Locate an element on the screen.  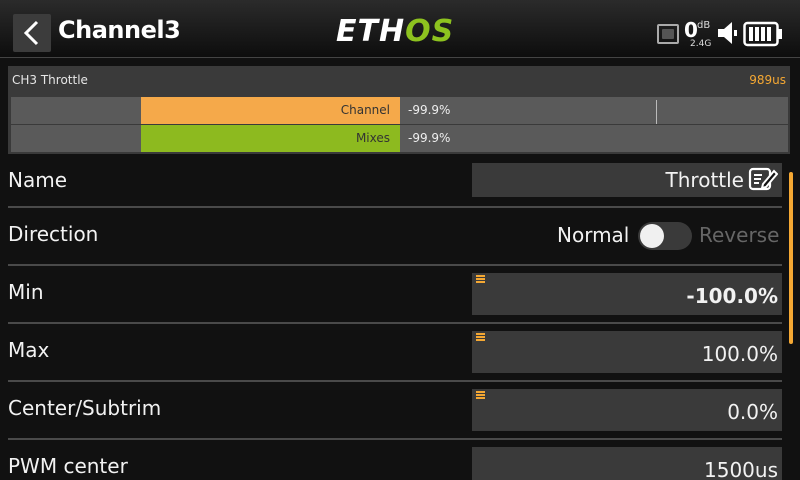
top-bar: Channel3 ETHOS 0 dB 2.4G is located at coordinates (400, 29).